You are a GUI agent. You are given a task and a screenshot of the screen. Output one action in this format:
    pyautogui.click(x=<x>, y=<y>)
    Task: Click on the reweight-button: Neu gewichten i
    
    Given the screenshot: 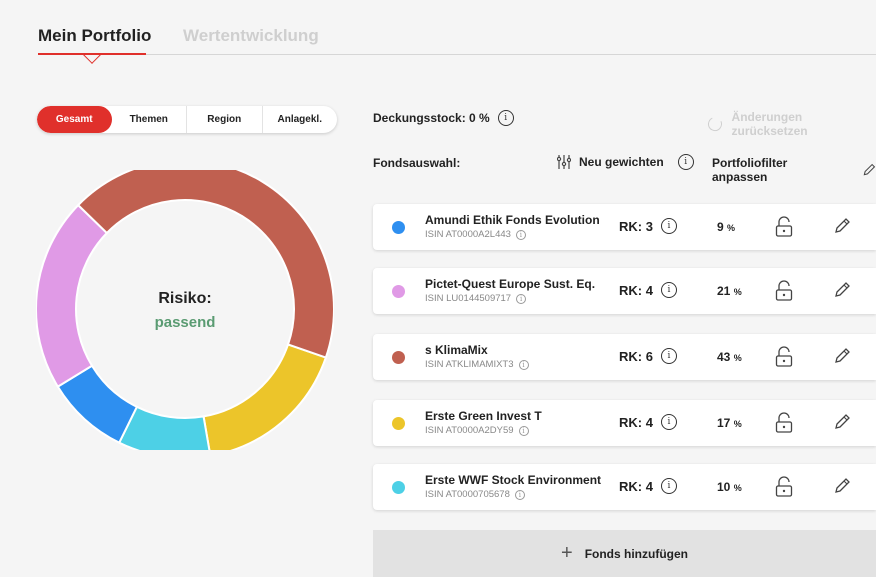 What is the action you would take?
    pyautogui.click(x=625, y=162)
    